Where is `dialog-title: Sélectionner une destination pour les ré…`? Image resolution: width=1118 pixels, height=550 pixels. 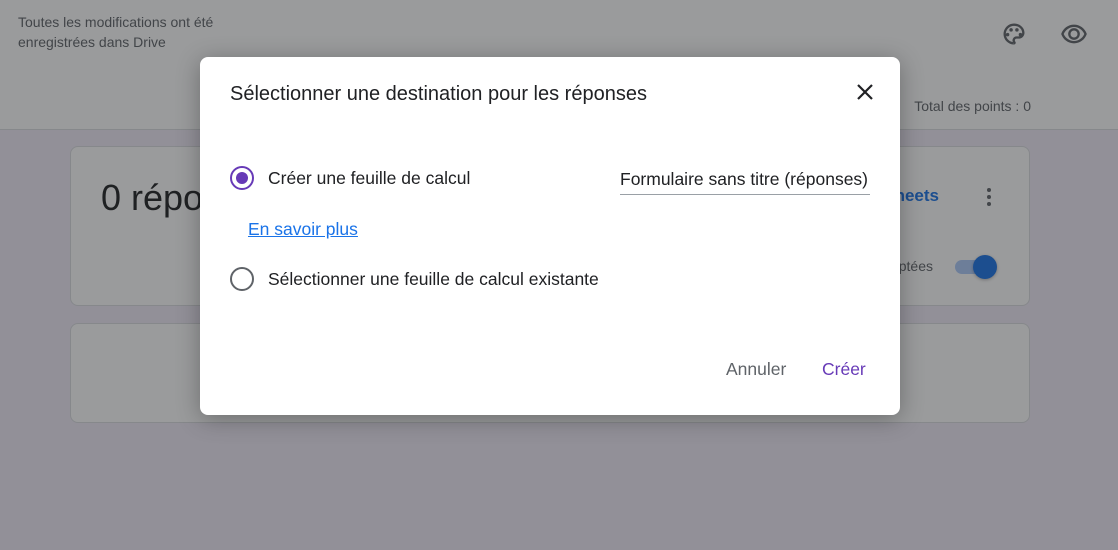
dialog-title: Sélectionner une destination pour les ré… is located at coordinates (438, 94).